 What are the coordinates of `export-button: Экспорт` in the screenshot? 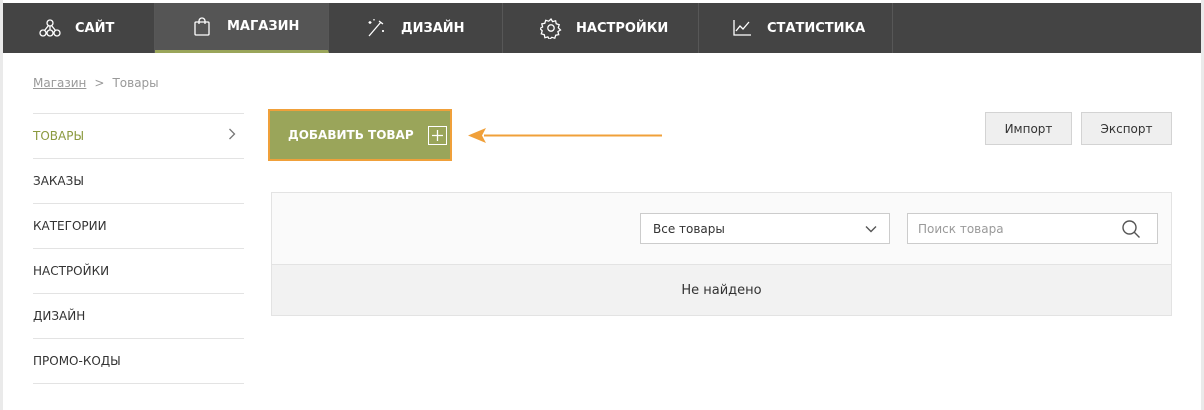 It's located at (1126, 128).